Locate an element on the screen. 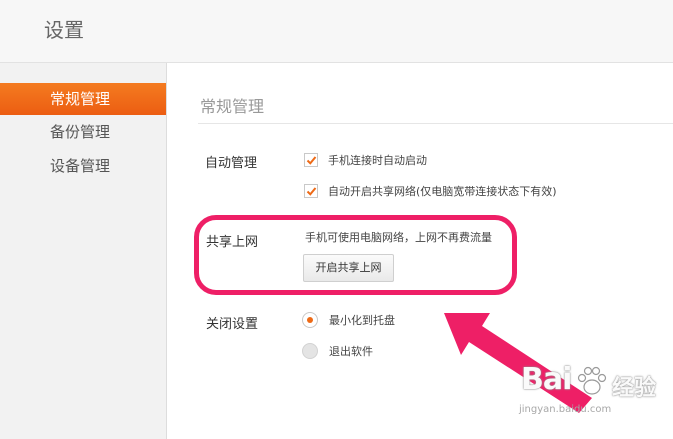 The image size is (673, 439). share-internet-label: 共享上网 is located at coordinates (232, 242).